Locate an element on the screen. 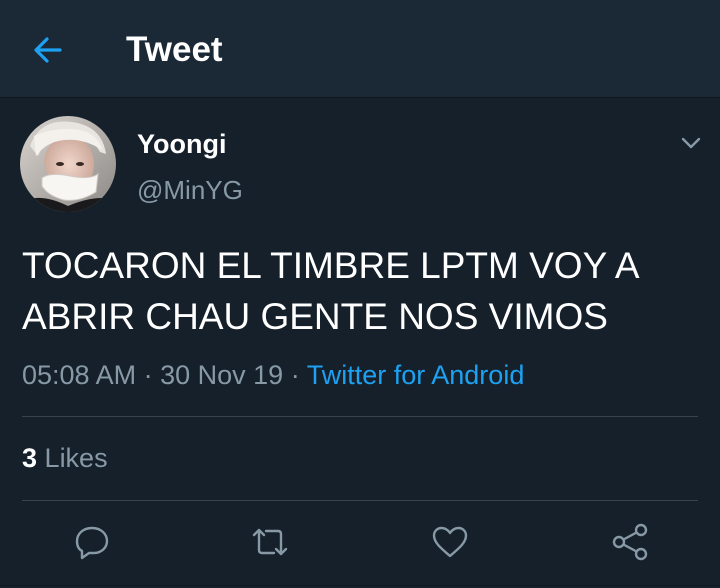  author-display-name: Yoongi is located at coordinates (181, 144).